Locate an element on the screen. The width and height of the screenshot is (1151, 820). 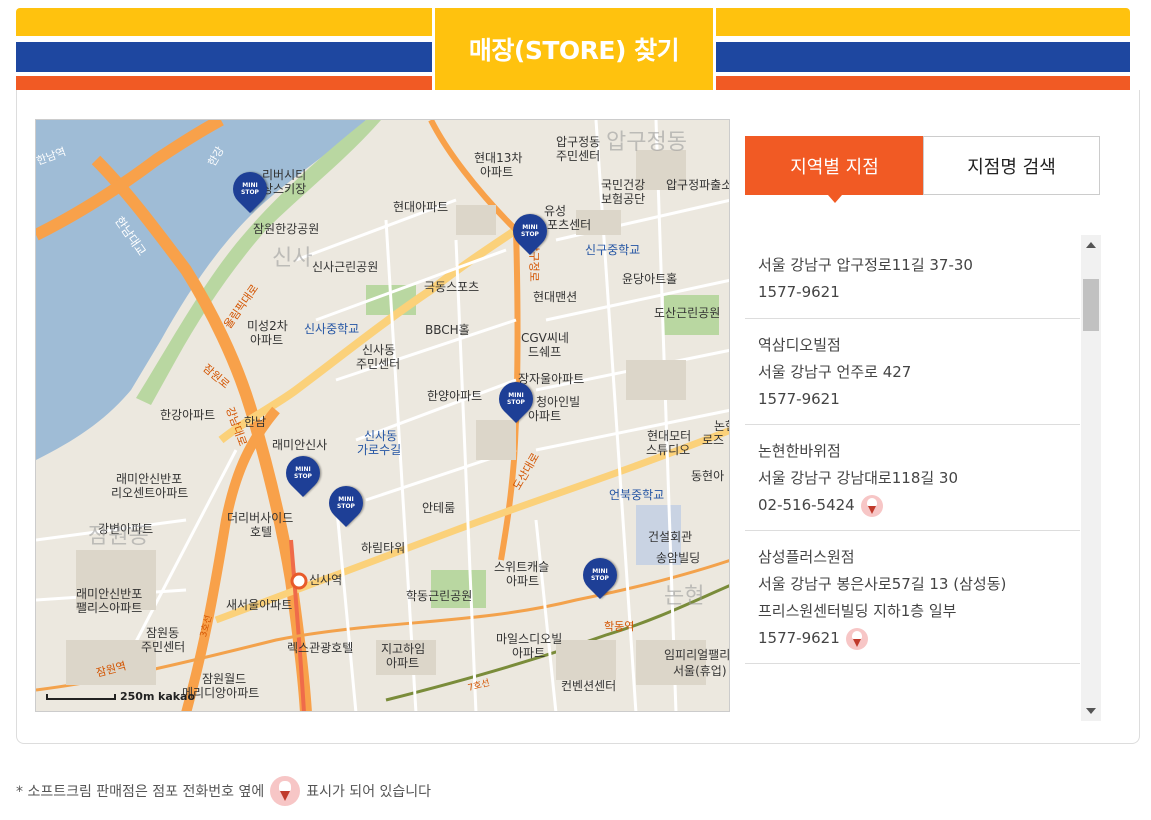
store-address: 서울 강남구 봉은사로57길 13 (삼성동) is located at coordinates (882, 584).